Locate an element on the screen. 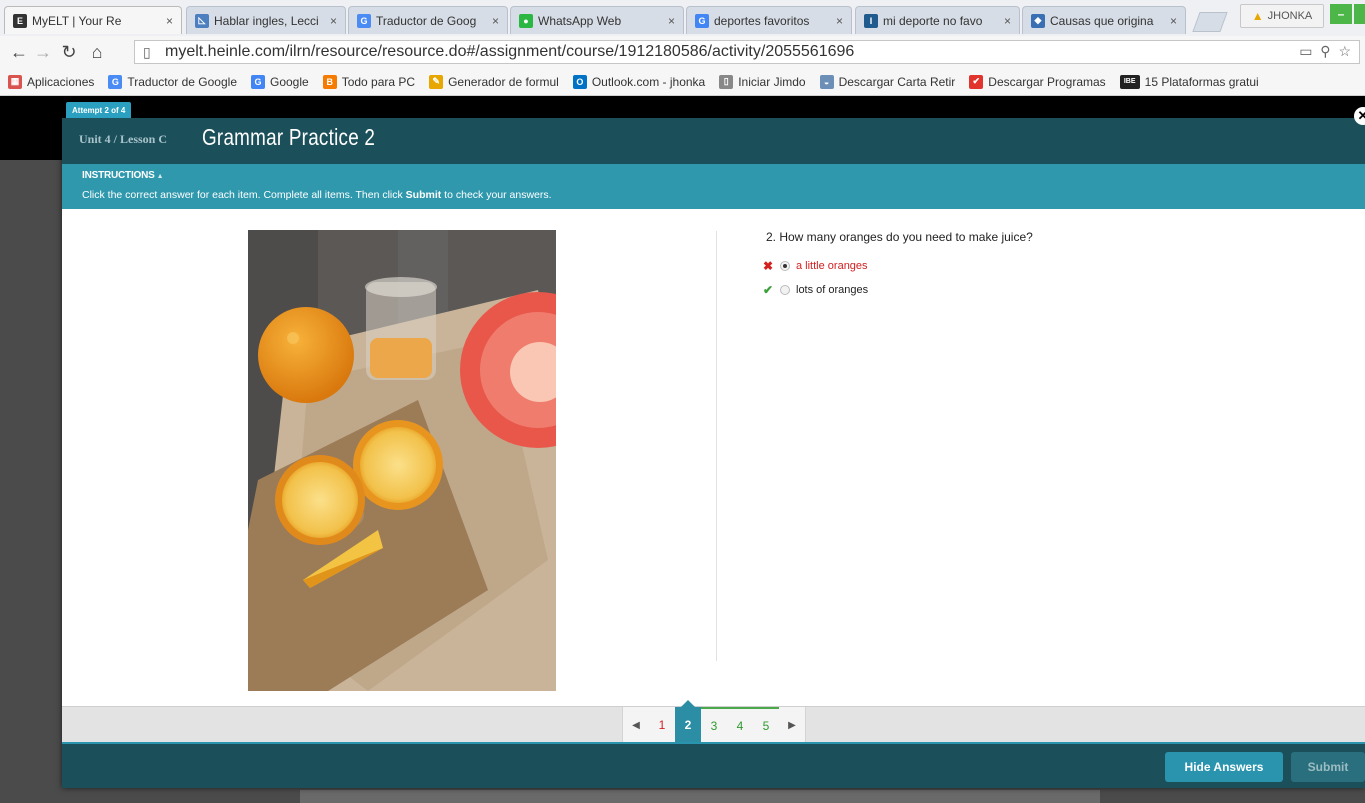 Image resolution: width=1365 pixels, height=803 pixels. tab-favicon-icon: E is located at coordinates (20, 20).